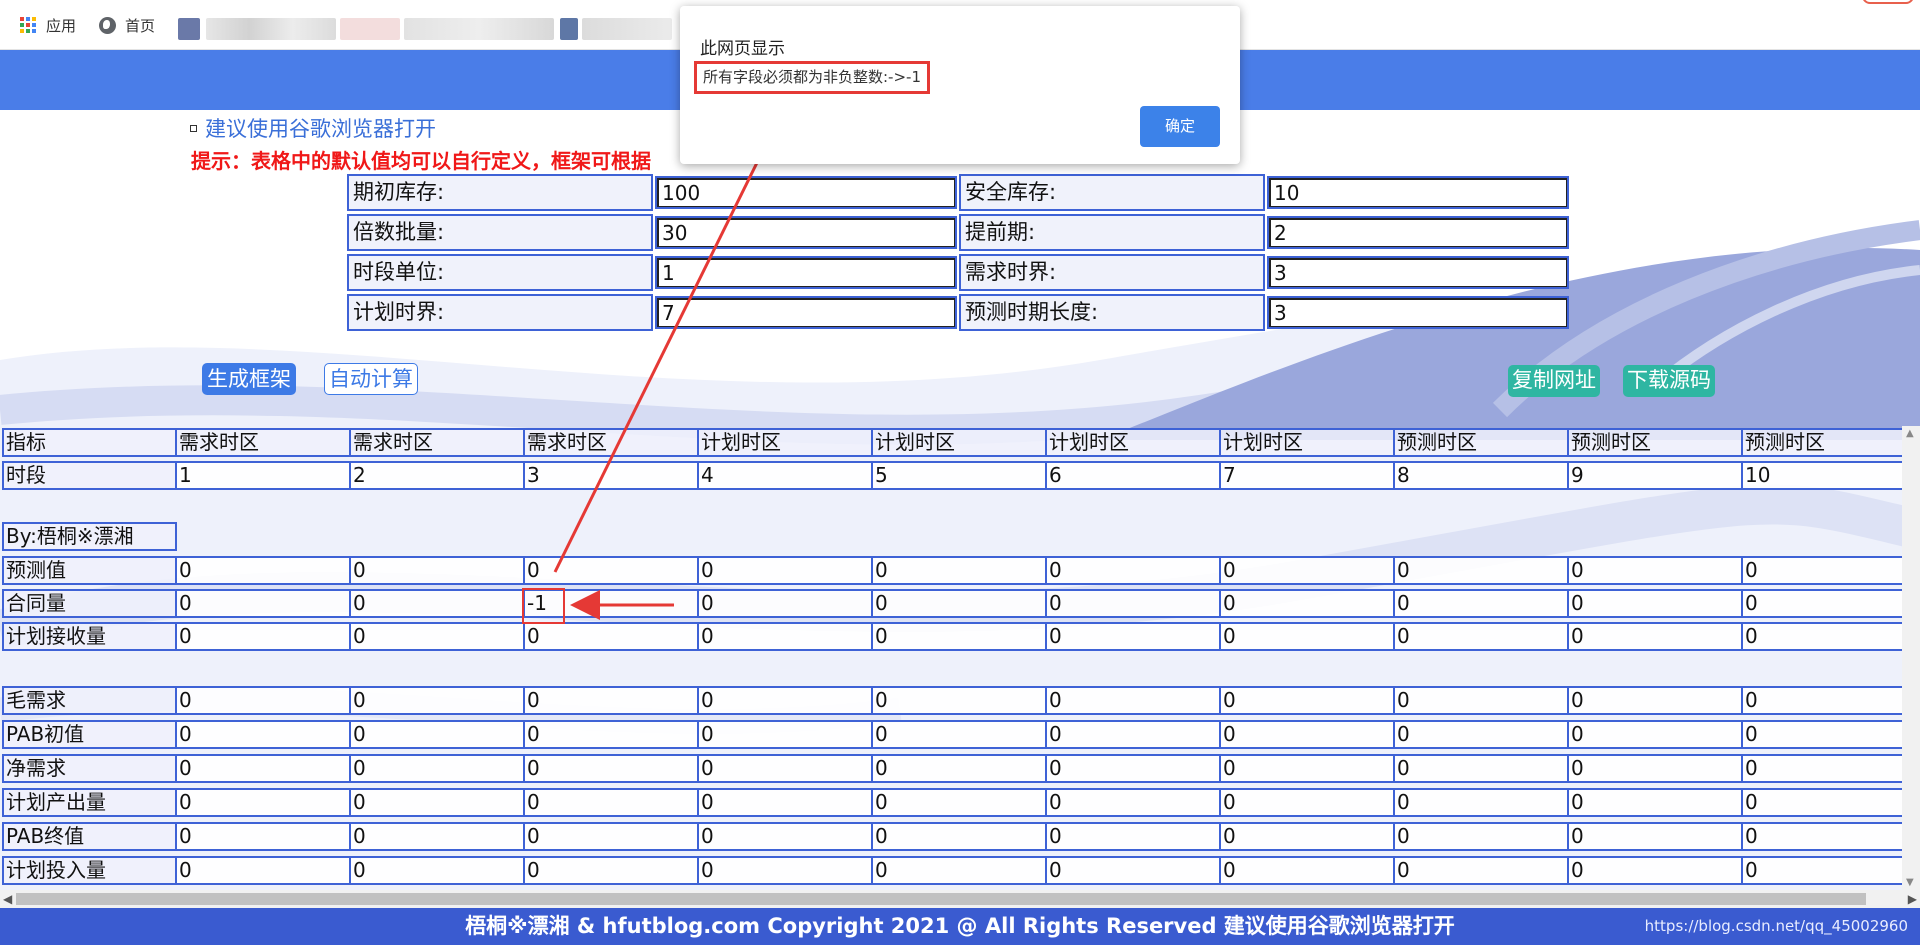  I want to click on grid-row-label: 计划投入量, so click(89, 870).